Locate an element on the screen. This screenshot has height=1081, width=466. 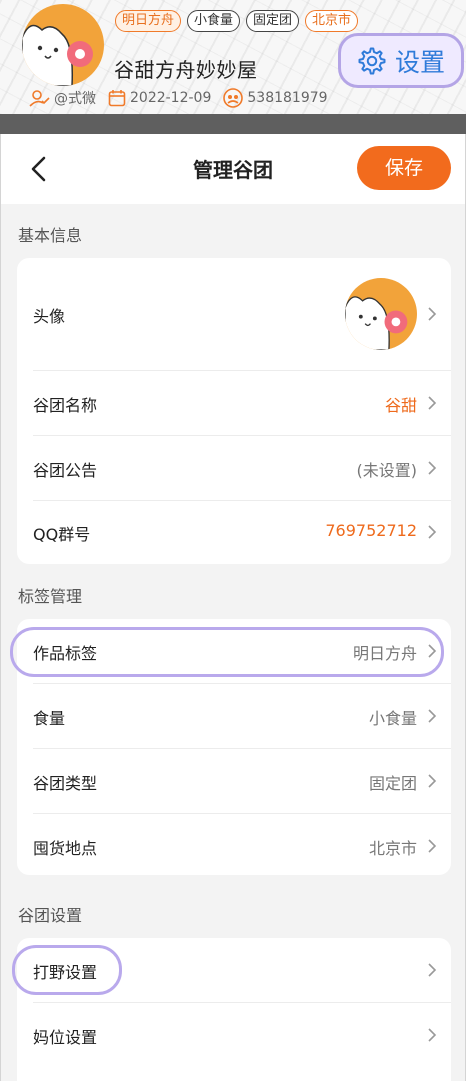
row-storage-location: 囤货地点 北京市 is located at coordinates (234, 844).